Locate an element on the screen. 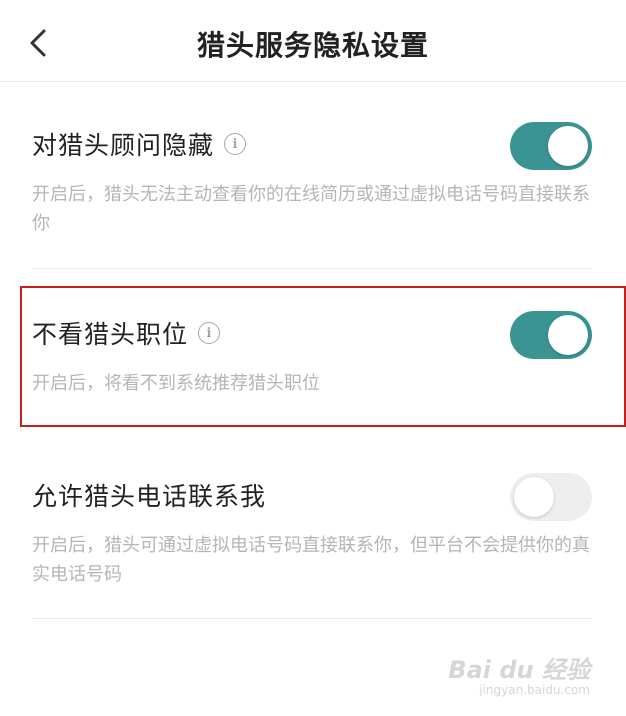 The width and height of the screenshot is (626, 716). setting-title-row: 对猎头顾问隐藏 i is located at coordinates (139, 144).